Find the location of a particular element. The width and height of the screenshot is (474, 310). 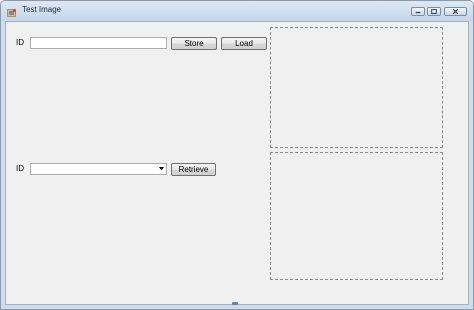

retrieve-button: Retrieve is located at coordinates (193, 169).